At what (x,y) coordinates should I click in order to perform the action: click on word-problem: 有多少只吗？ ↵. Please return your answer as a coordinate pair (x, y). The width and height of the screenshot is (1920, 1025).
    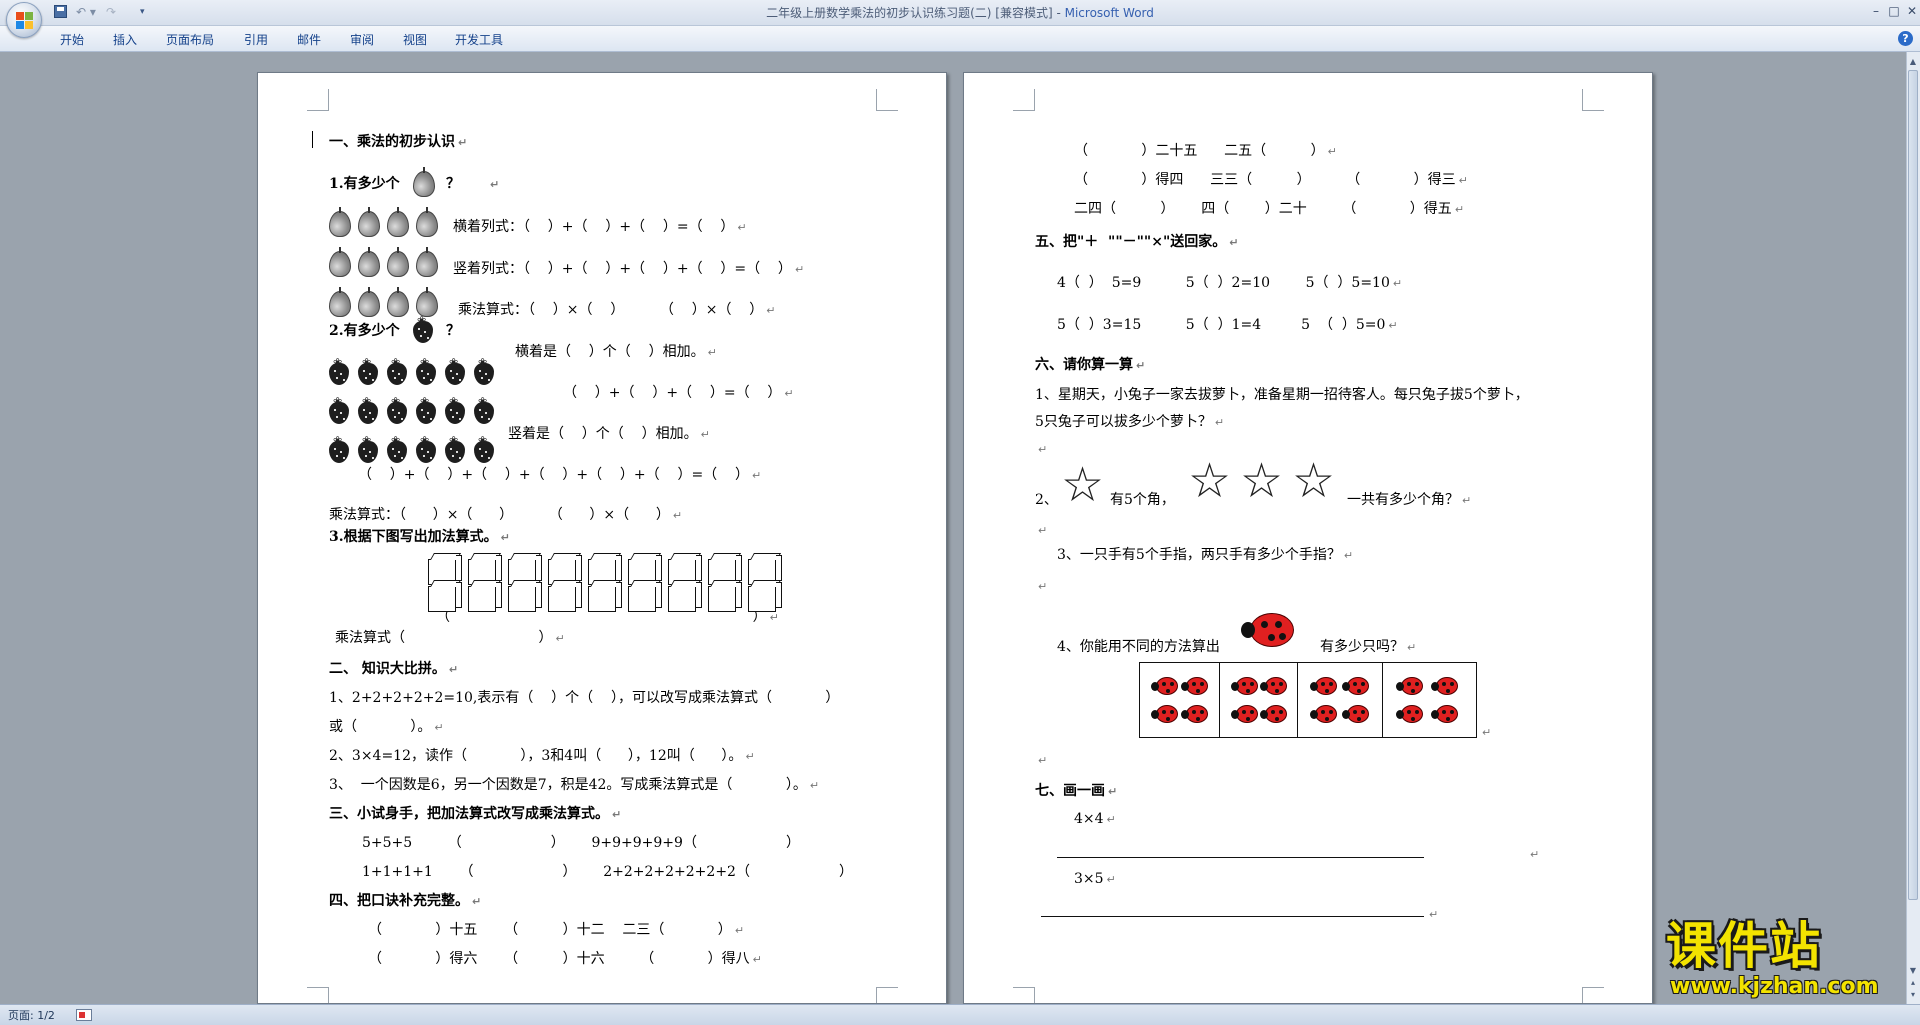
    Looking at the image, I should click on (1368, 647).